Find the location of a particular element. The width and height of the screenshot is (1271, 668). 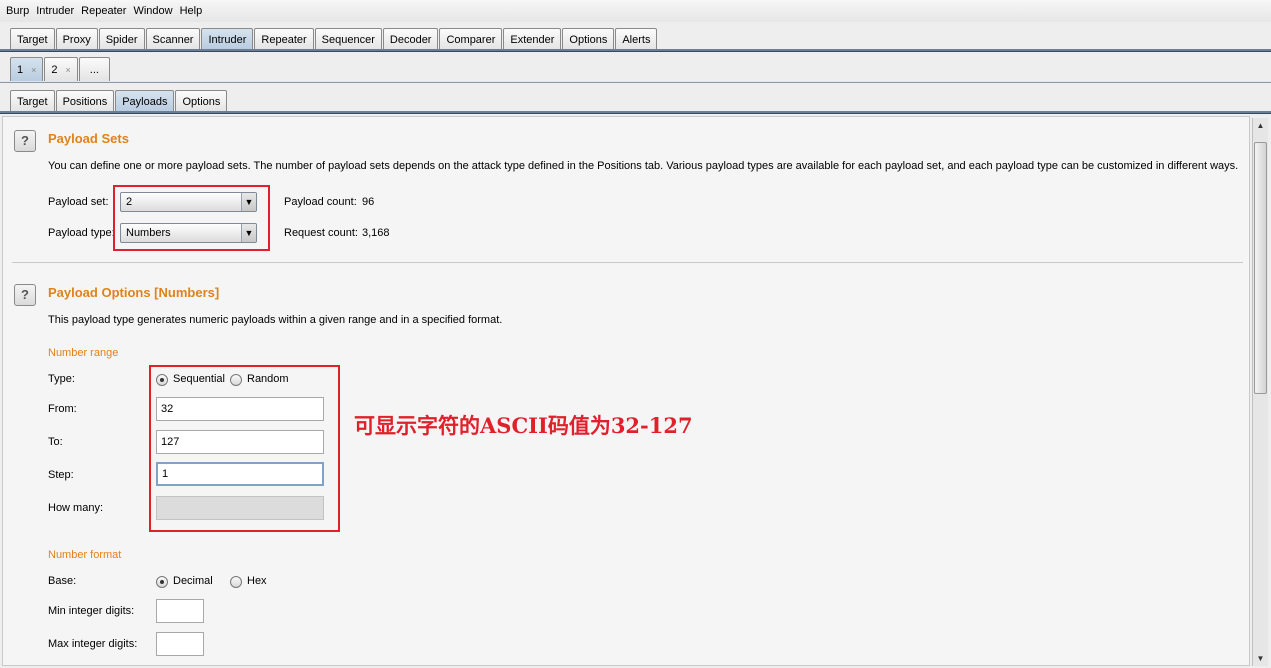

section-divider is located at coordinates (627, 262).